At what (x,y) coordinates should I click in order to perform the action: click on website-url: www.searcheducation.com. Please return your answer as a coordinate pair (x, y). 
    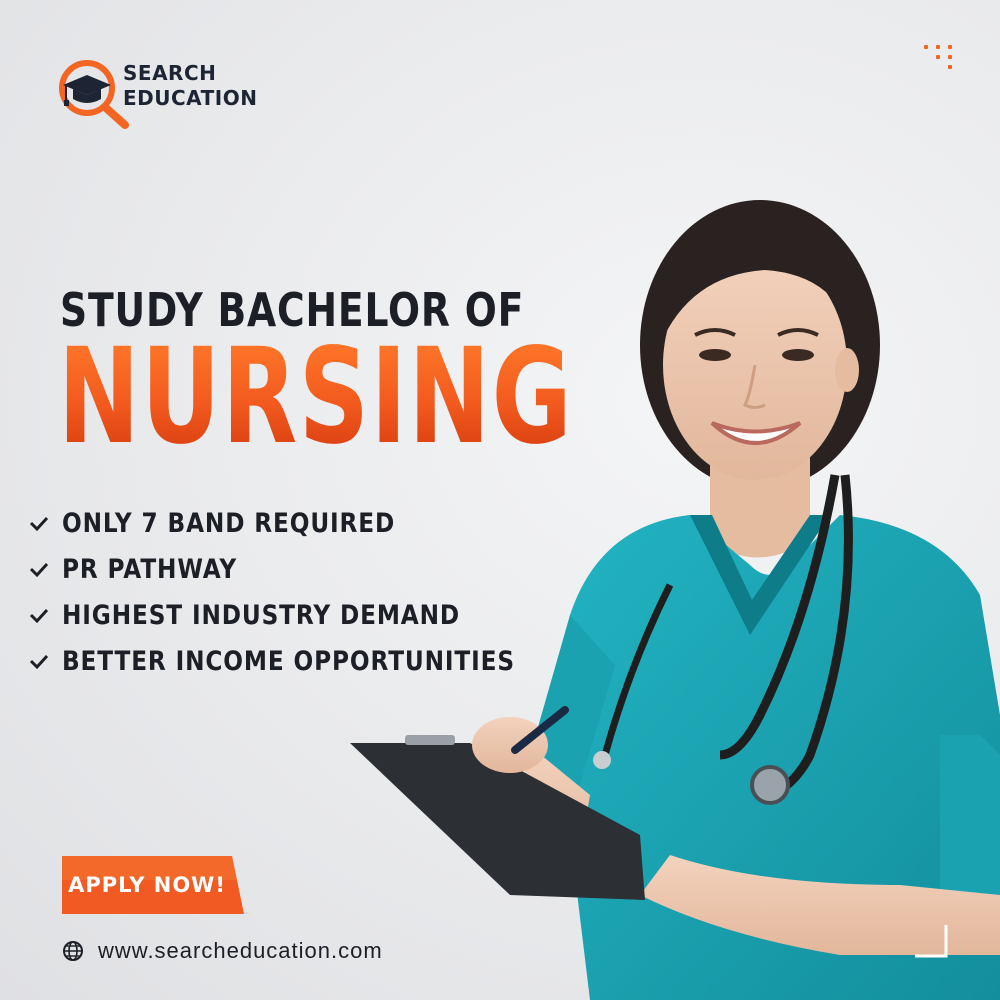
    Looking at the image, I should click on (240, 950).